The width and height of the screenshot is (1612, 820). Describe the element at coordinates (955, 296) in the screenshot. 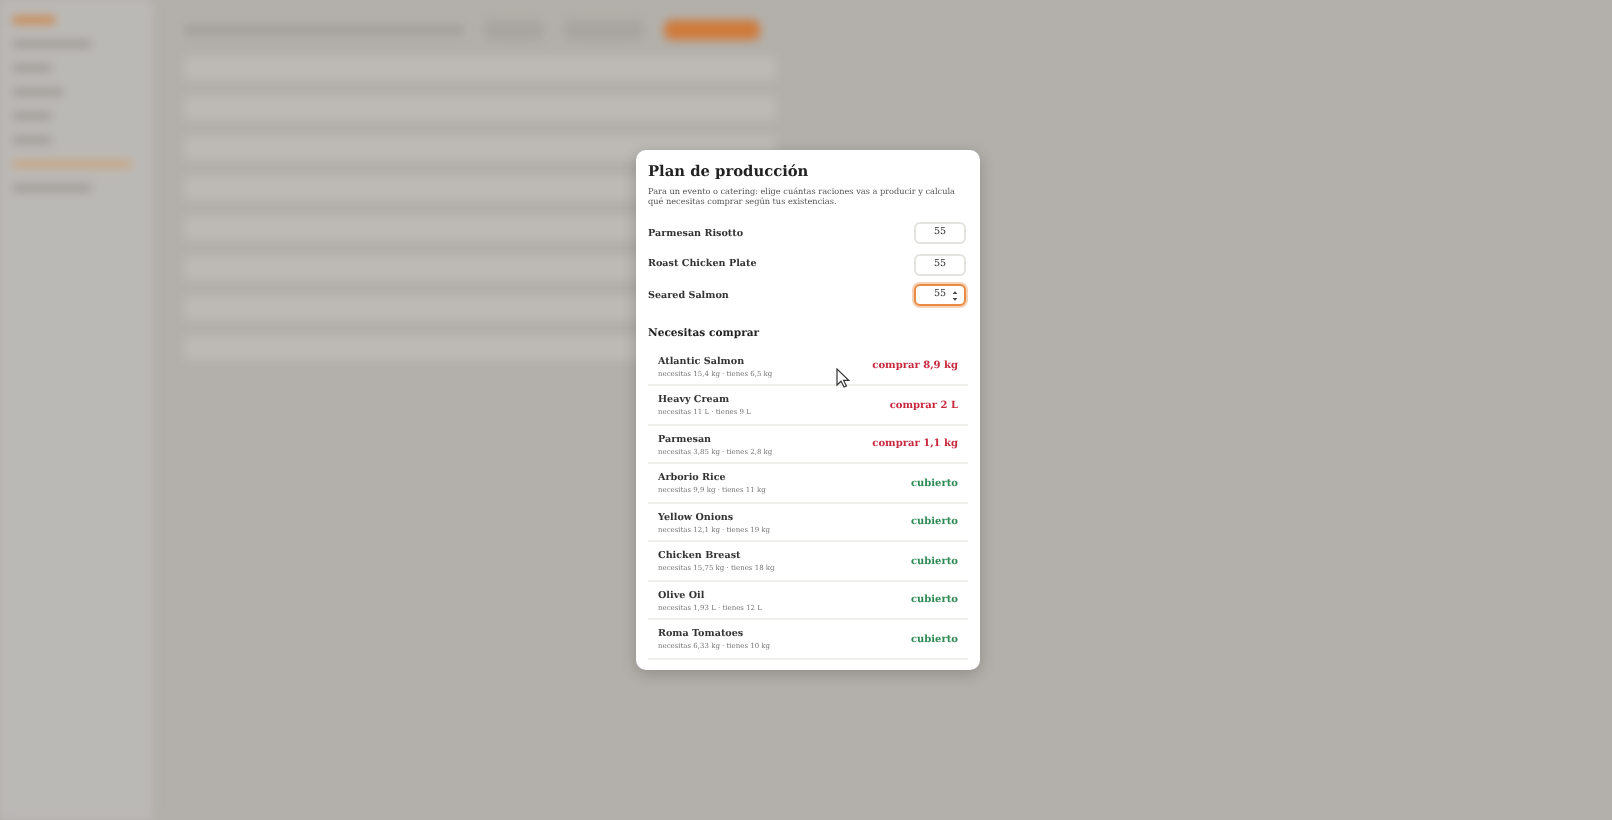

I see `spinner-icon` at that location.